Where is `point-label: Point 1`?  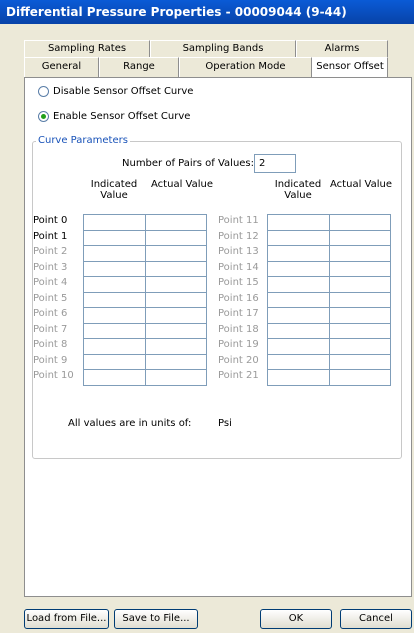 point-label: Point 1 is located at coordinates (50, 236).